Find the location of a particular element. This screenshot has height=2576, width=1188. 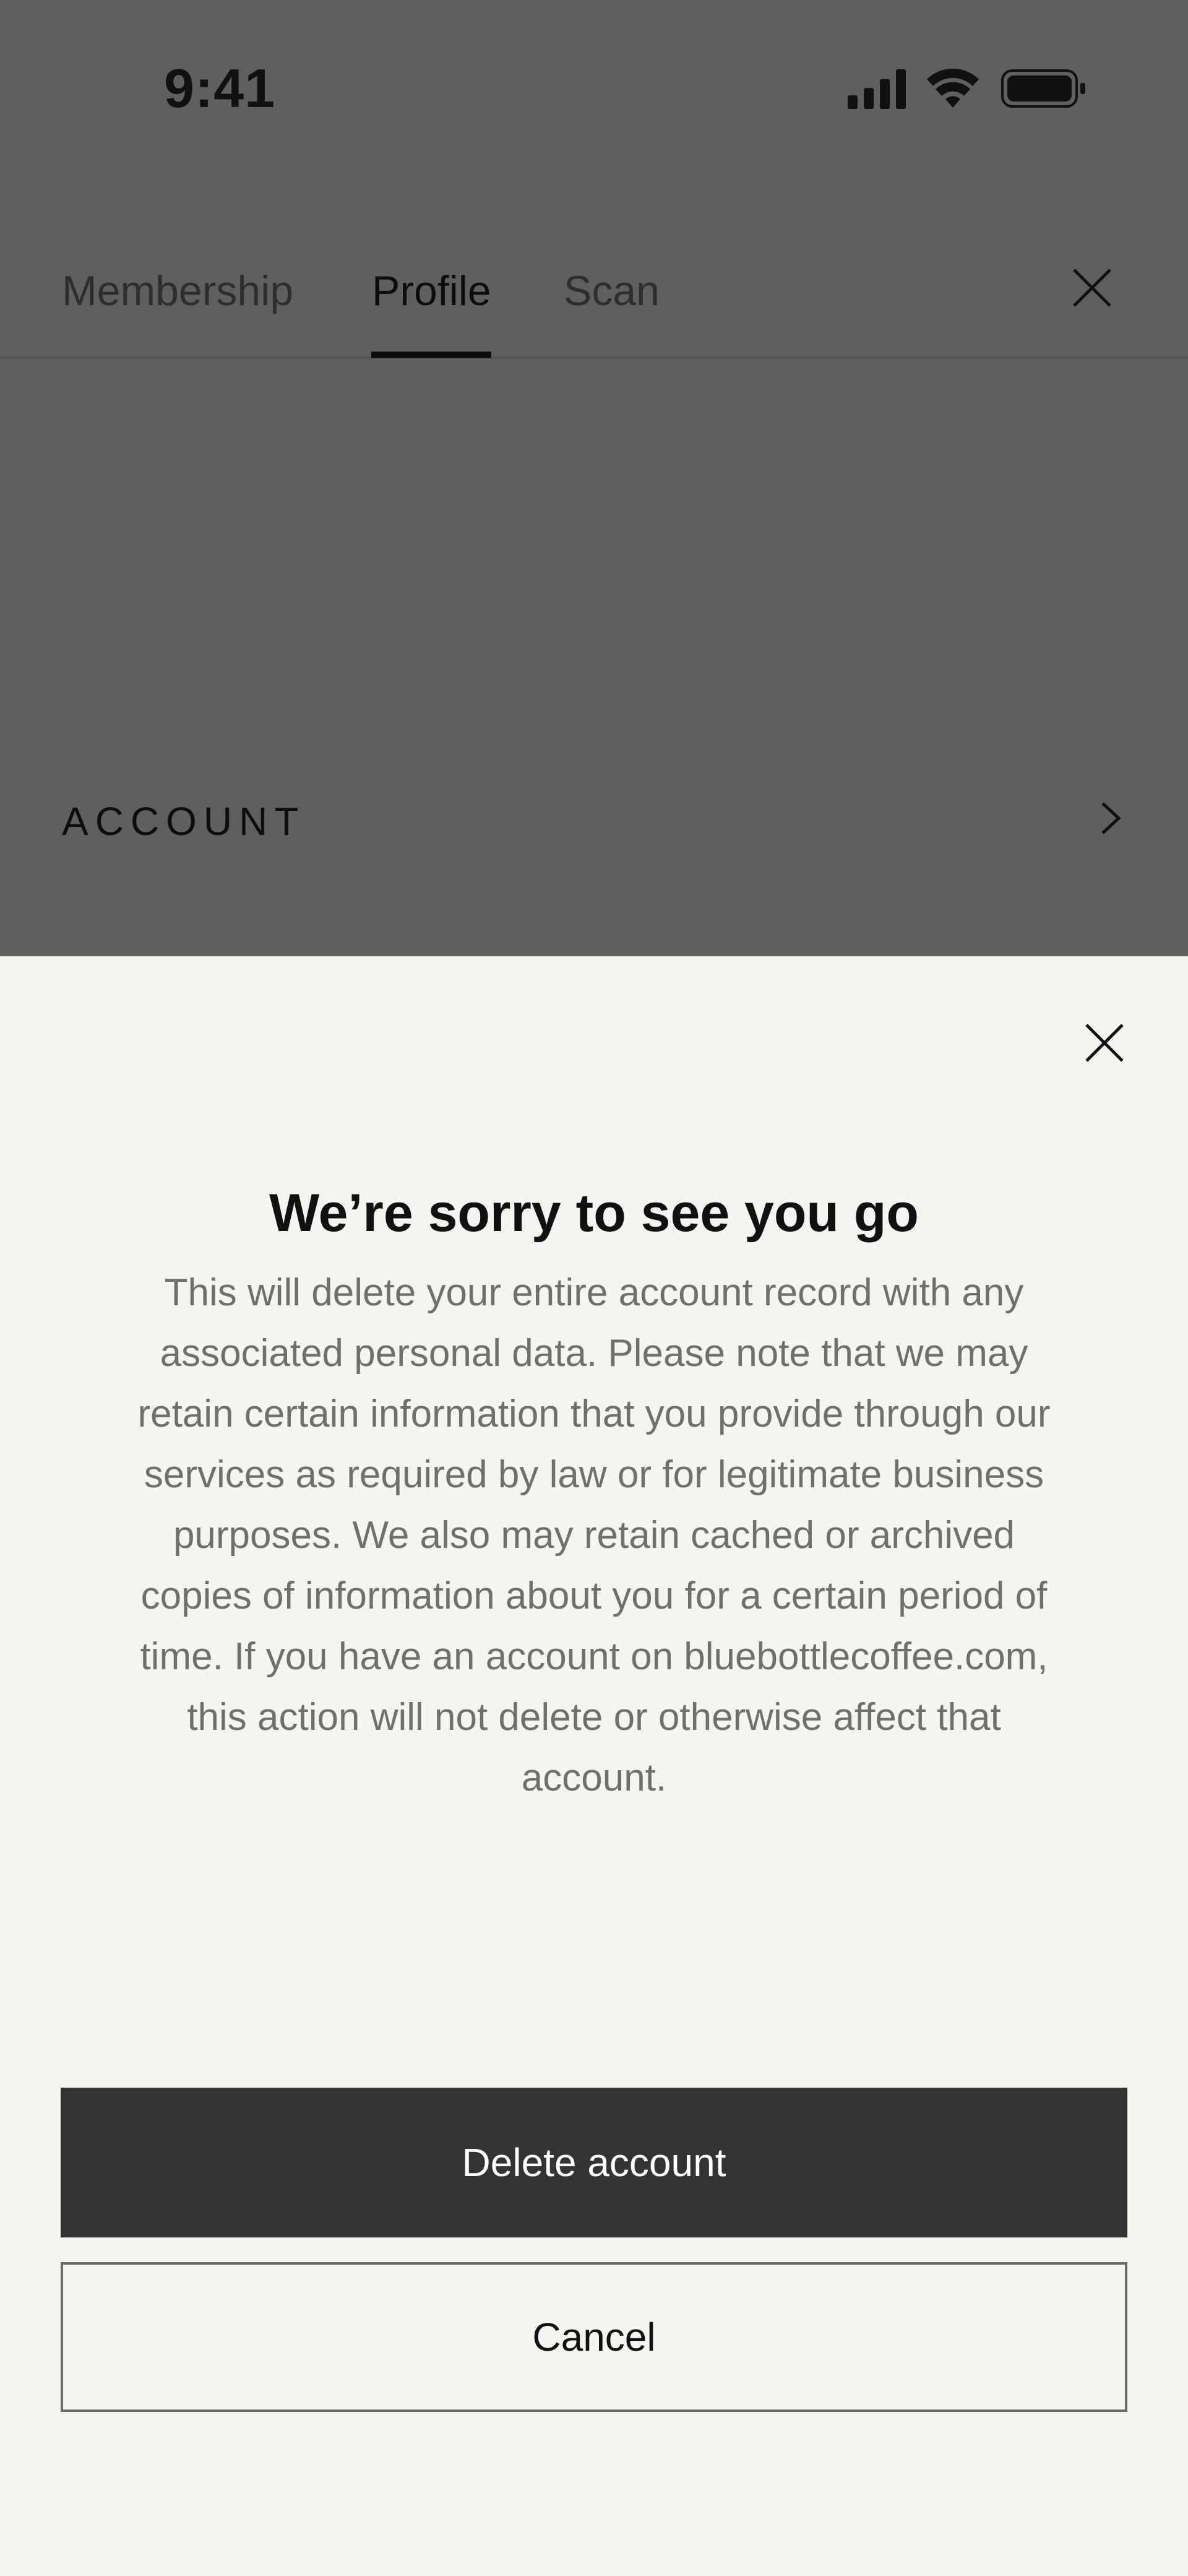

status-icons-group is located at coordinates (967, 88).